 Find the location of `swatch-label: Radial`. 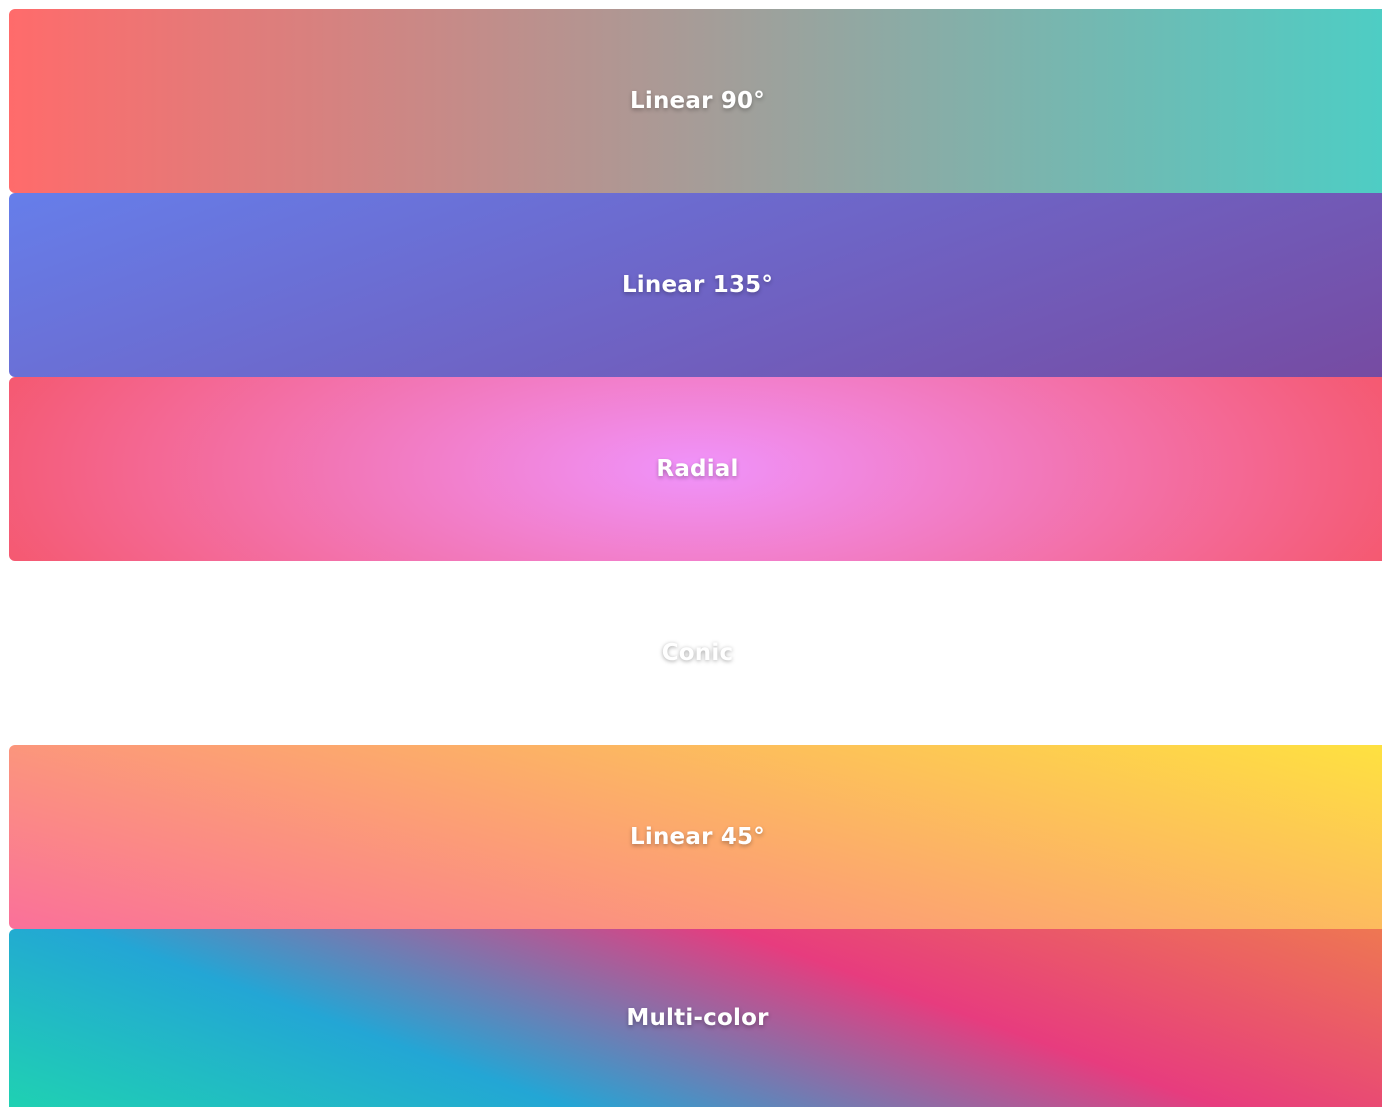

swatch-label: Radial is located at coordinates (697, 469).